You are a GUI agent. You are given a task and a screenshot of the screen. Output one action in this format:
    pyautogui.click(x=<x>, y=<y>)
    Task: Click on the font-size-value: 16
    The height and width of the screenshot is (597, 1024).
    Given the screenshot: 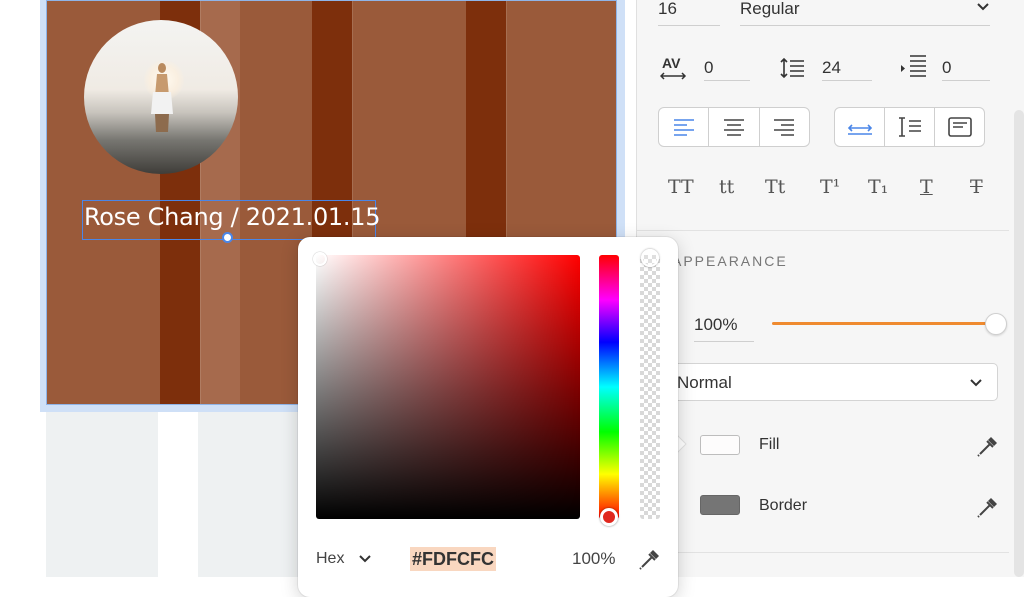 What is the action you would take?
    pyautogui.click(x=667, y=9)
    